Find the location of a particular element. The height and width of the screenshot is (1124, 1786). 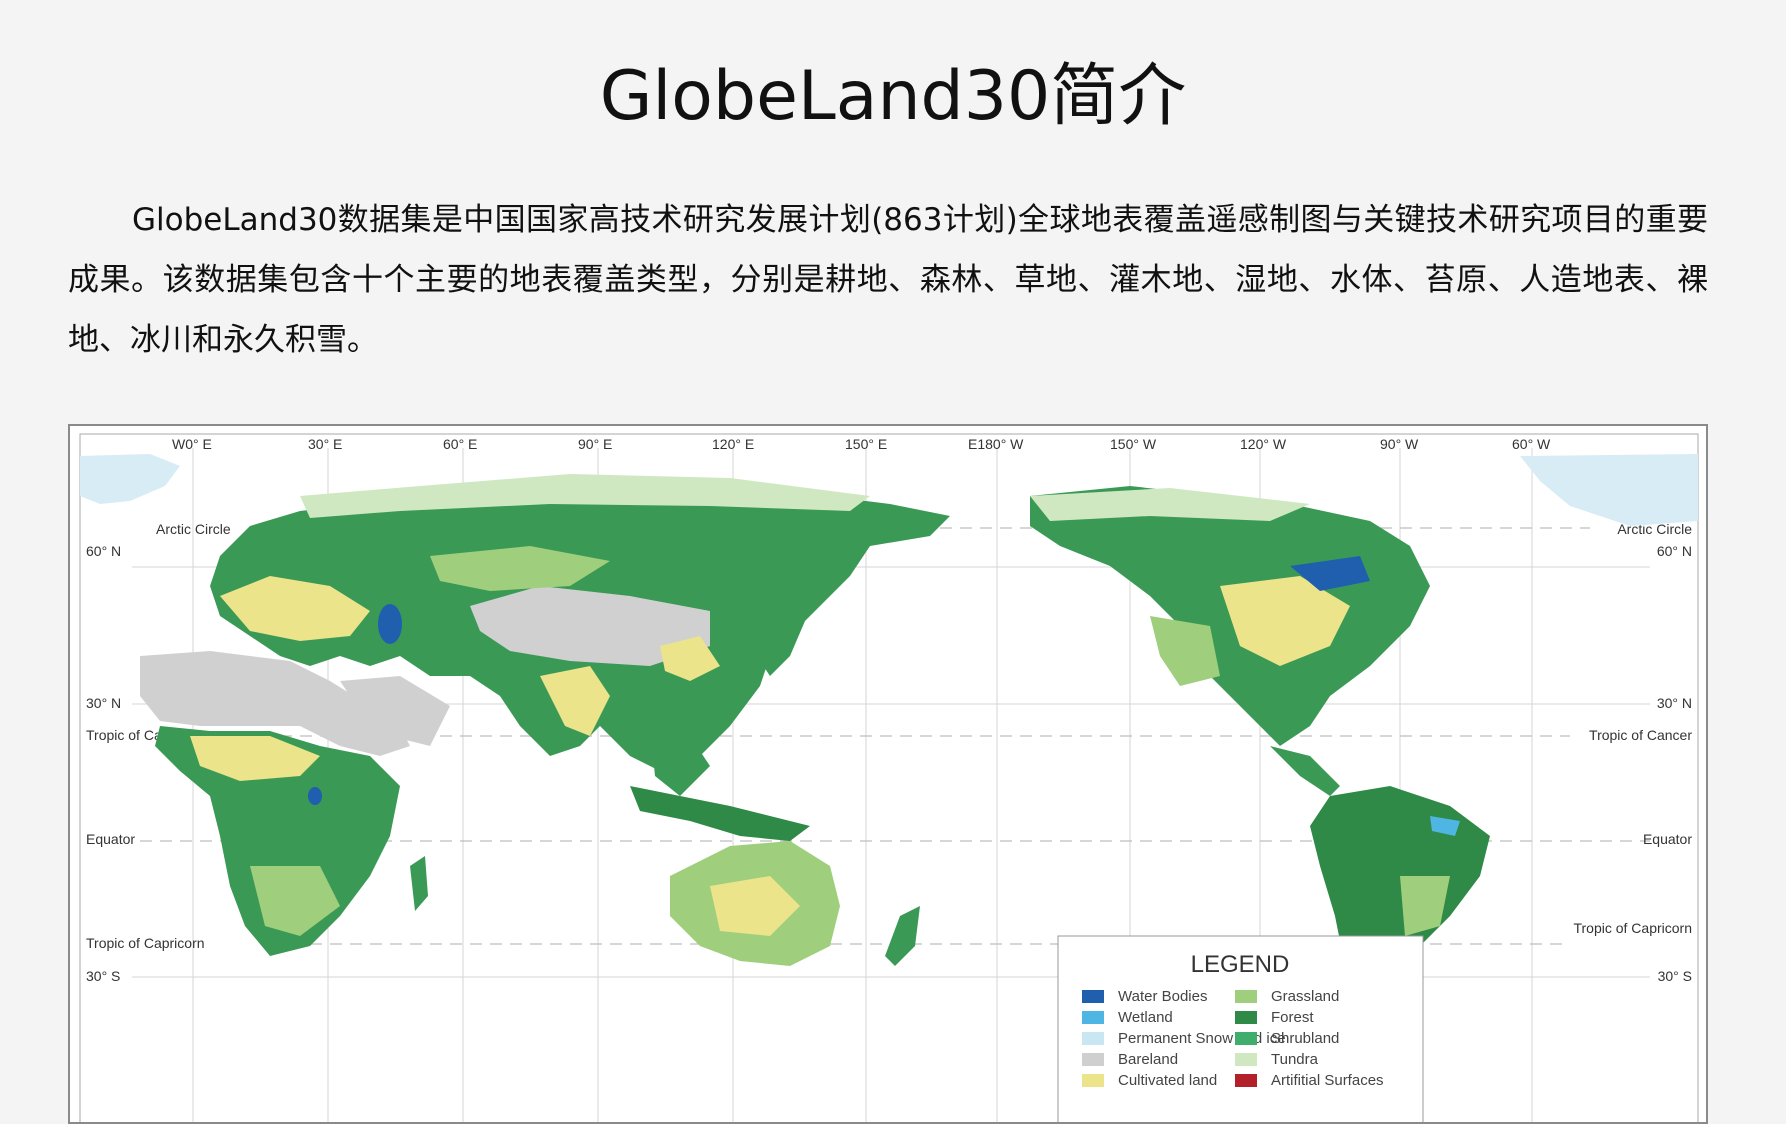

lon-label: 60° W is located at coordinates (1531, 444).